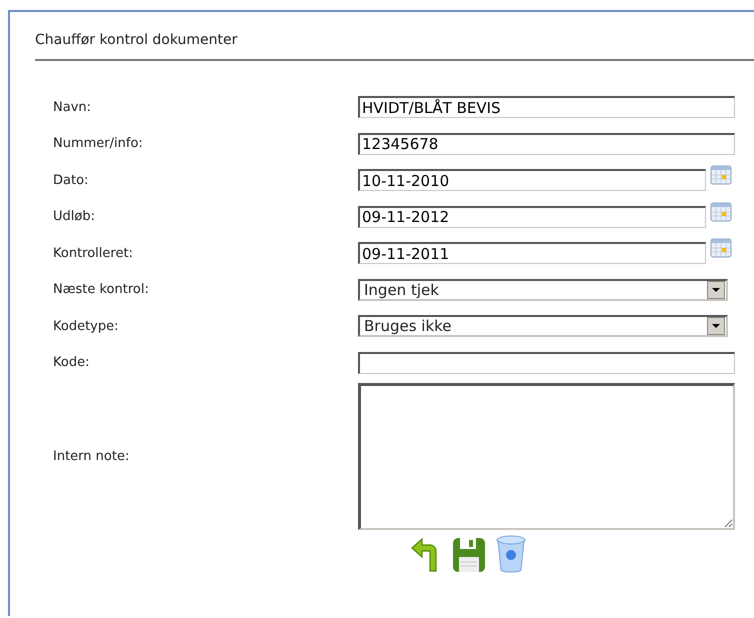  I want to click on field-label: Dato:, so click(71, 180).